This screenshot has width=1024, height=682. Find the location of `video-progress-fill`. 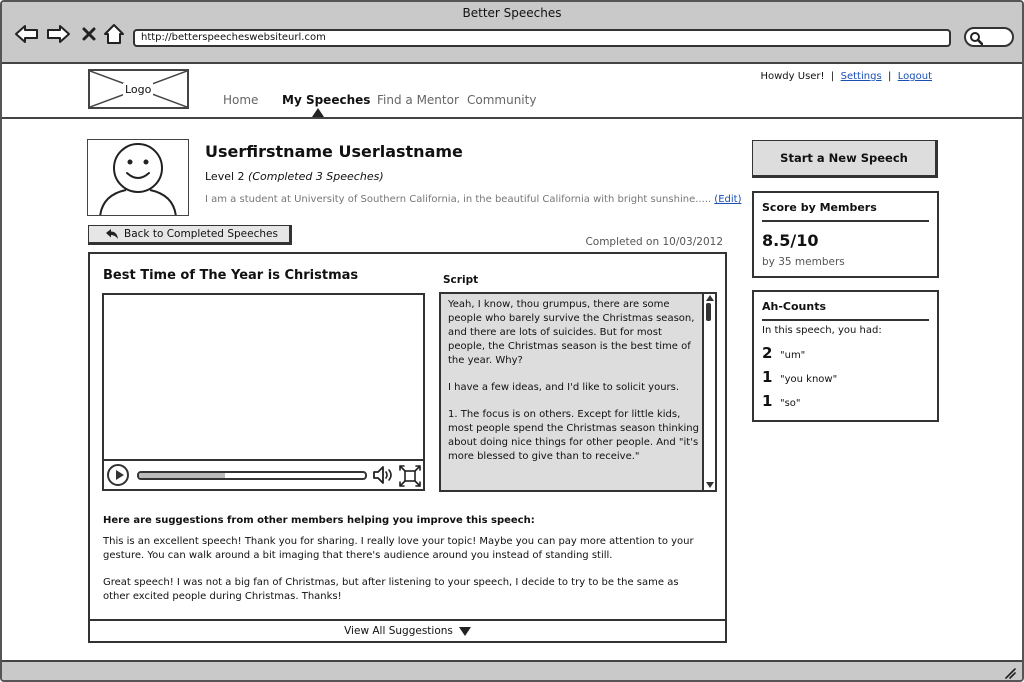

video-progress-fill is located at coordinates (182, 475).